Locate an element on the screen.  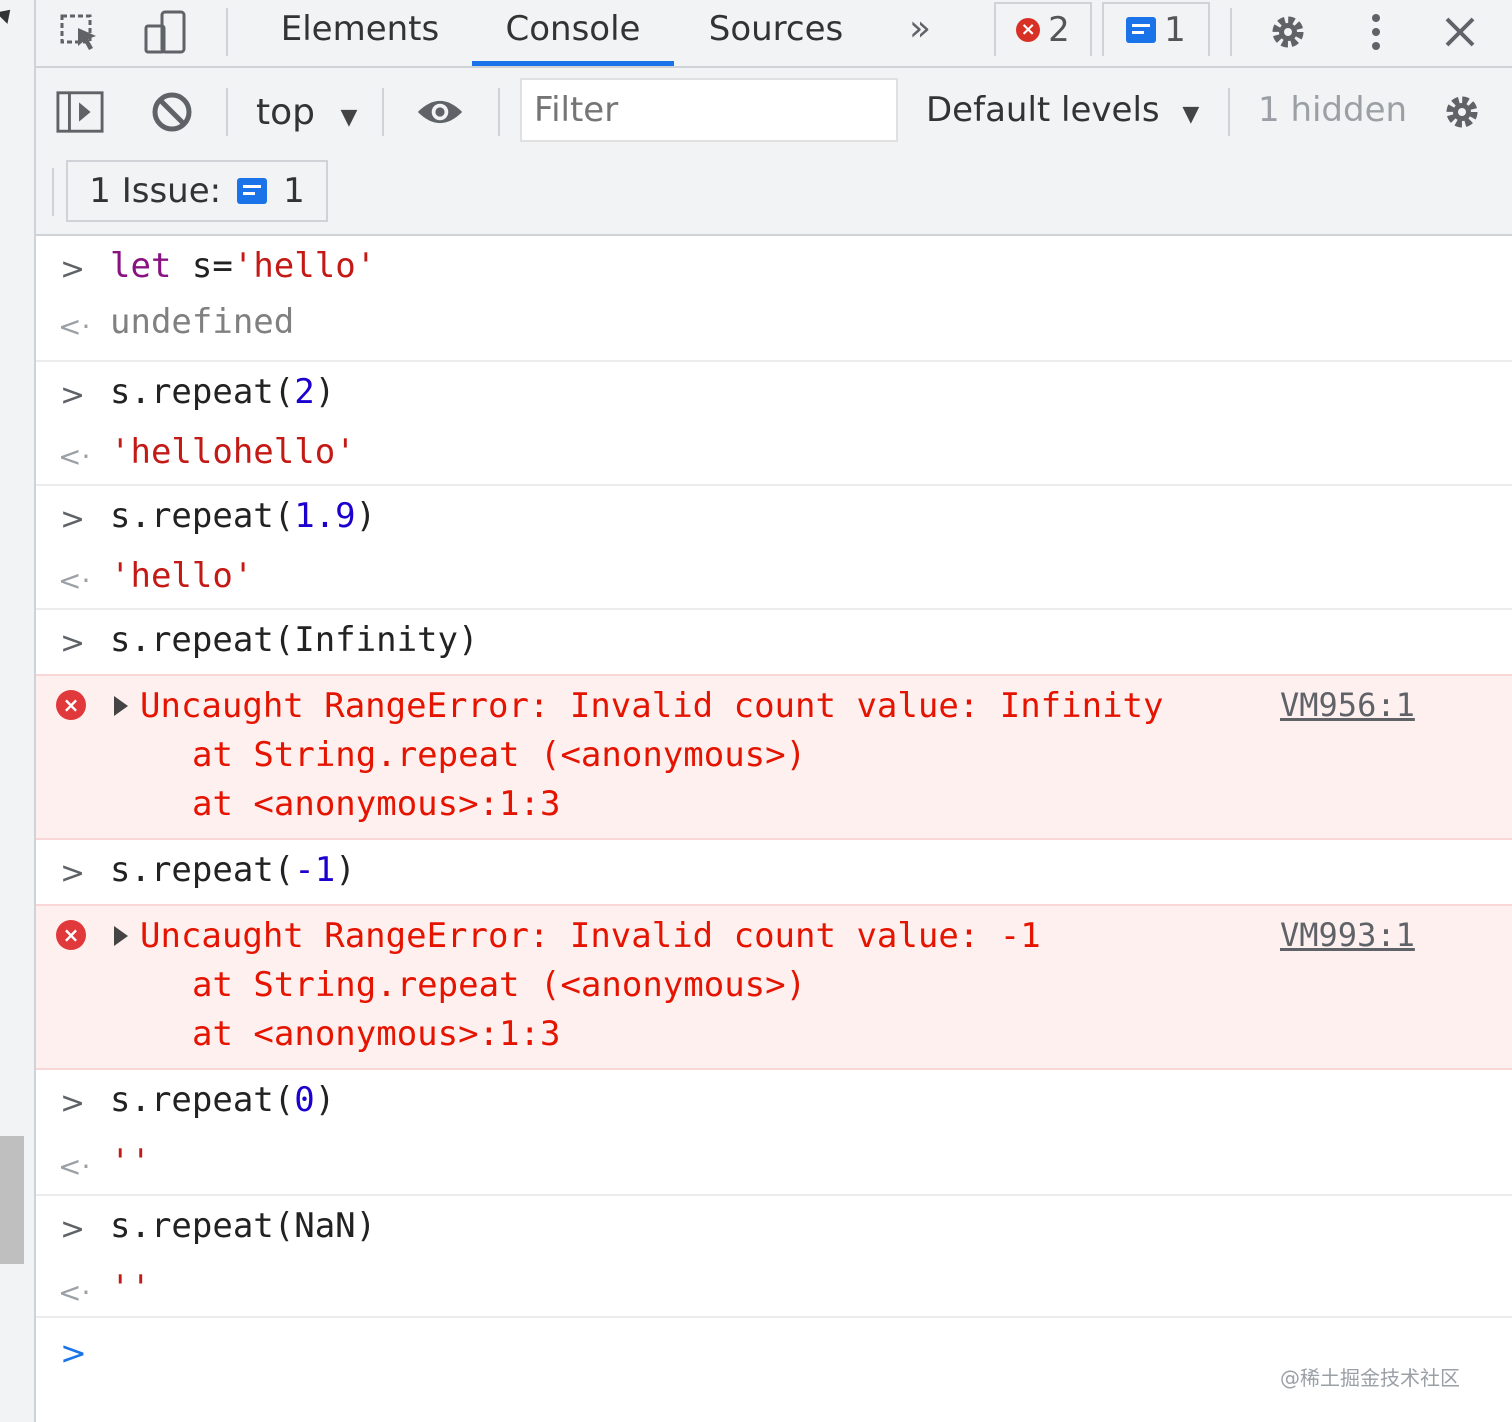
console-entry: > s.repeat(2) <· 'hellohello' is located at coordinates (774, 424).